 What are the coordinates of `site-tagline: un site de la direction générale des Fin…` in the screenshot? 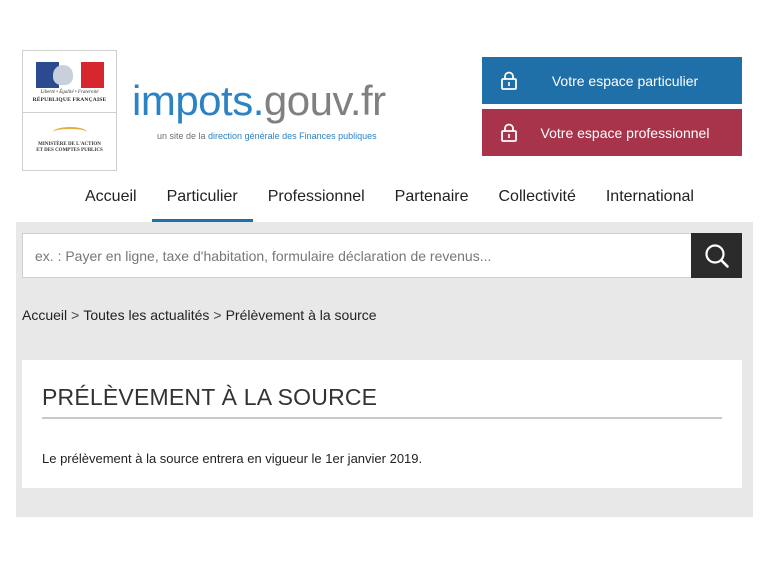 It's located at (267, 136).